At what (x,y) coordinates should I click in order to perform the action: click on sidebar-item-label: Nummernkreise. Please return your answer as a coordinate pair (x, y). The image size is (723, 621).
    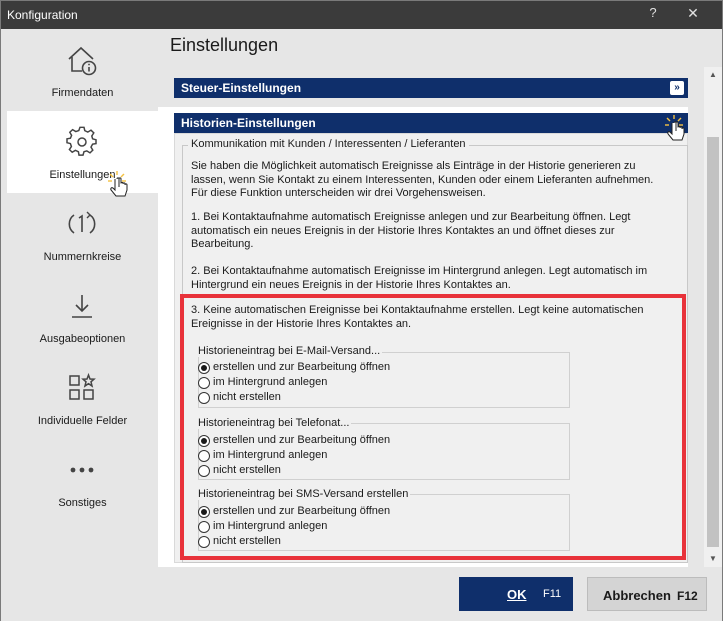
    Looking at the image, I should click on (82, 257).